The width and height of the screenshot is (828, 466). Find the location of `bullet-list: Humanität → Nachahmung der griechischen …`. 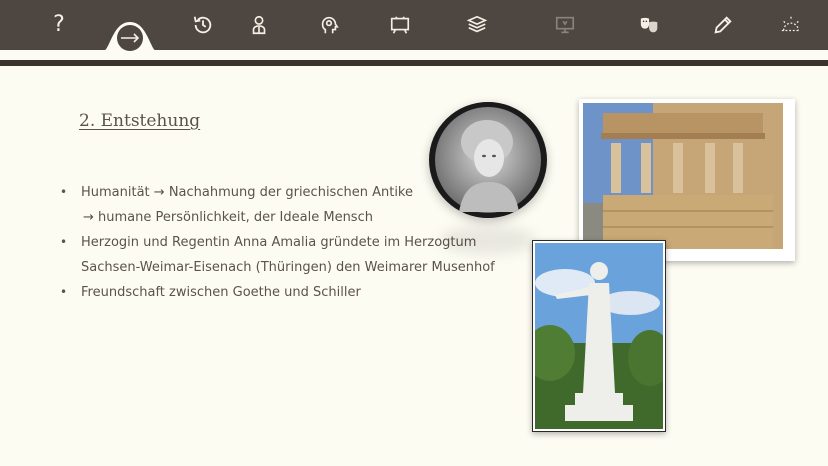

bullet-list: Humanität → Nachahmung der griechischen … is located at coordinates (280, 242).